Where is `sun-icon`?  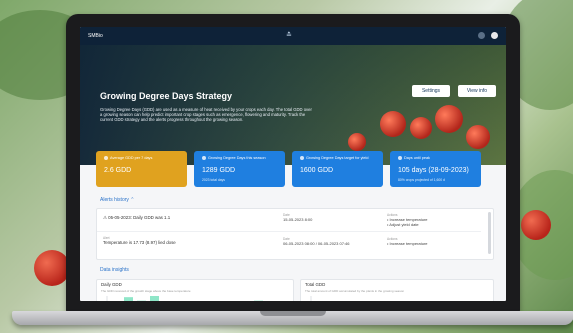 sun-icon is located at coordinates (204, 158).